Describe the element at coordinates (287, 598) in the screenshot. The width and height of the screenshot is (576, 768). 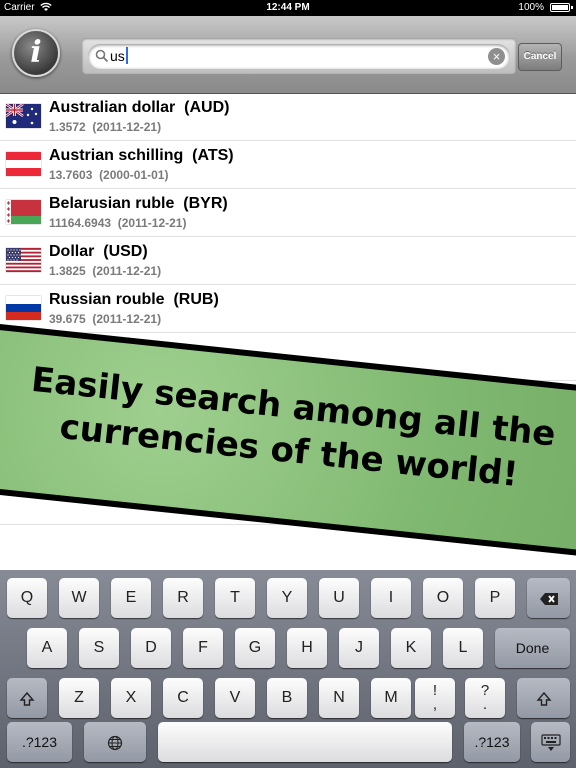
I see `key-y: Y` at that location.